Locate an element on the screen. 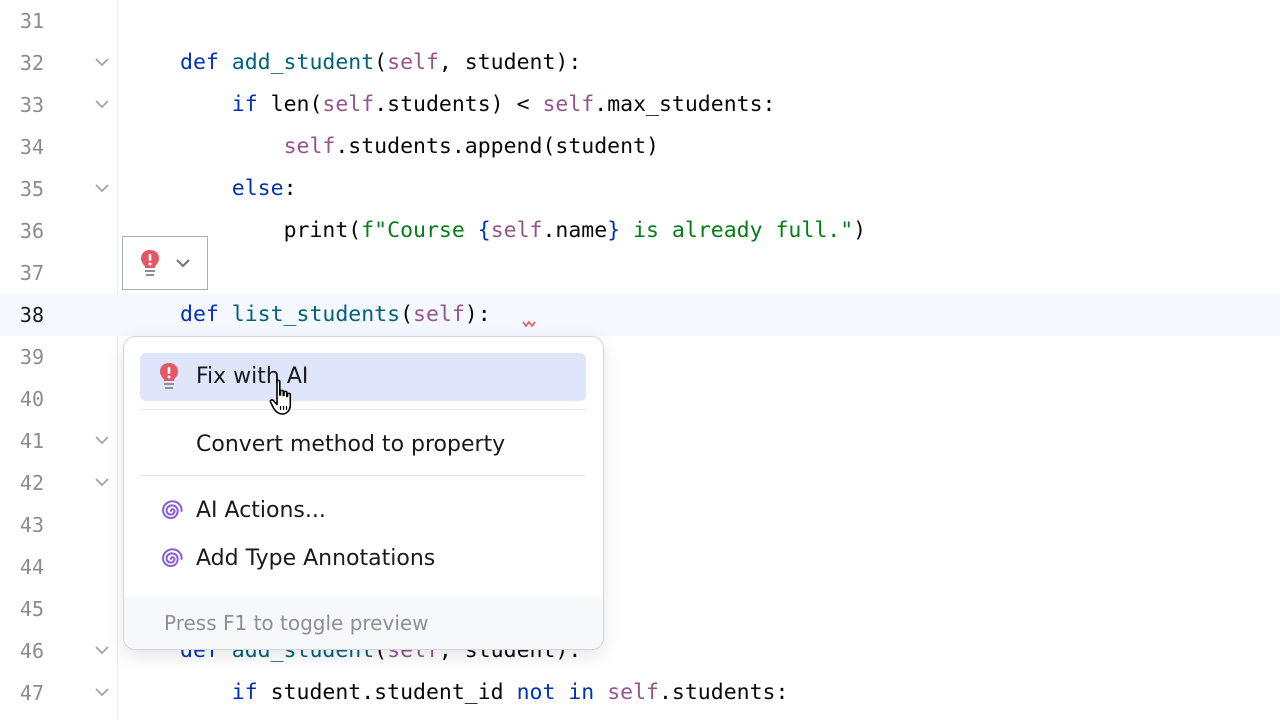 The width and height of the screenshot is (1280, 720). line-number: 45 is located at coordinates (31, 609).